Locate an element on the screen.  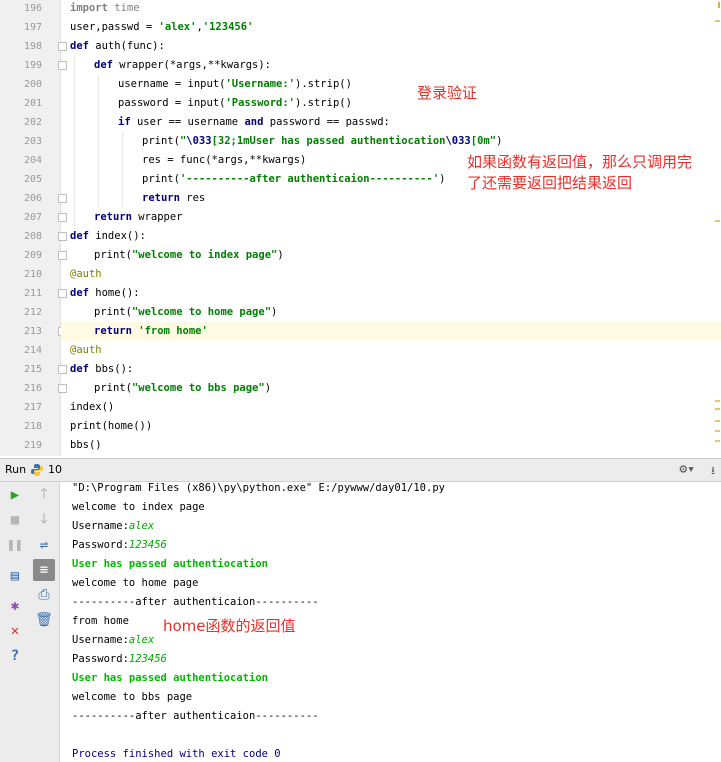
line-number: 209 is located at coordinates (32, 255).